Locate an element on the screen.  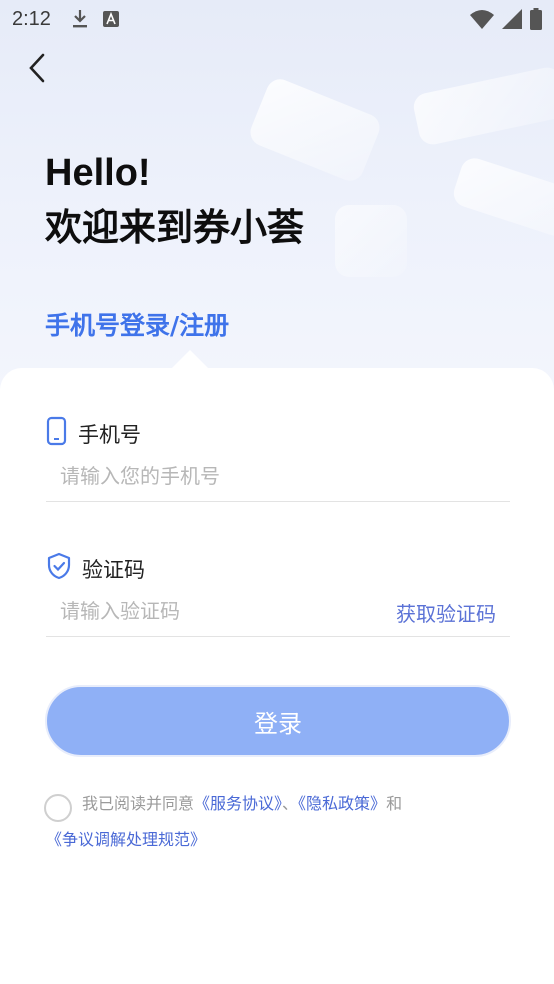
chevron-left-icon is located at coordinates (37, 70).